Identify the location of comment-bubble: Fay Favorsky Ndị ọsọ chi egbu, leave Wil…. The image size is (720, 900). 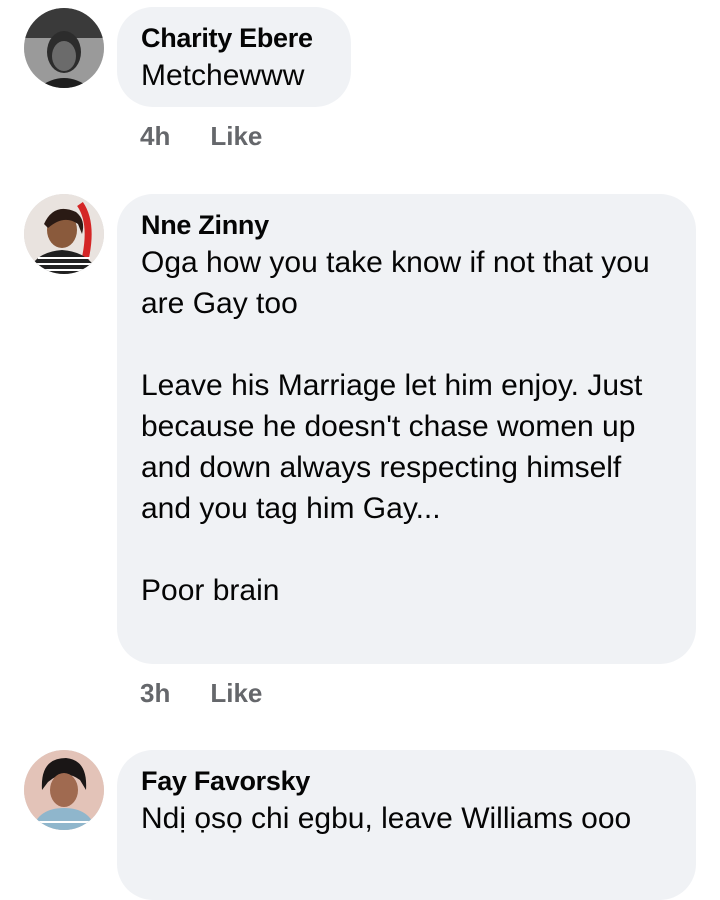
(406, 825).